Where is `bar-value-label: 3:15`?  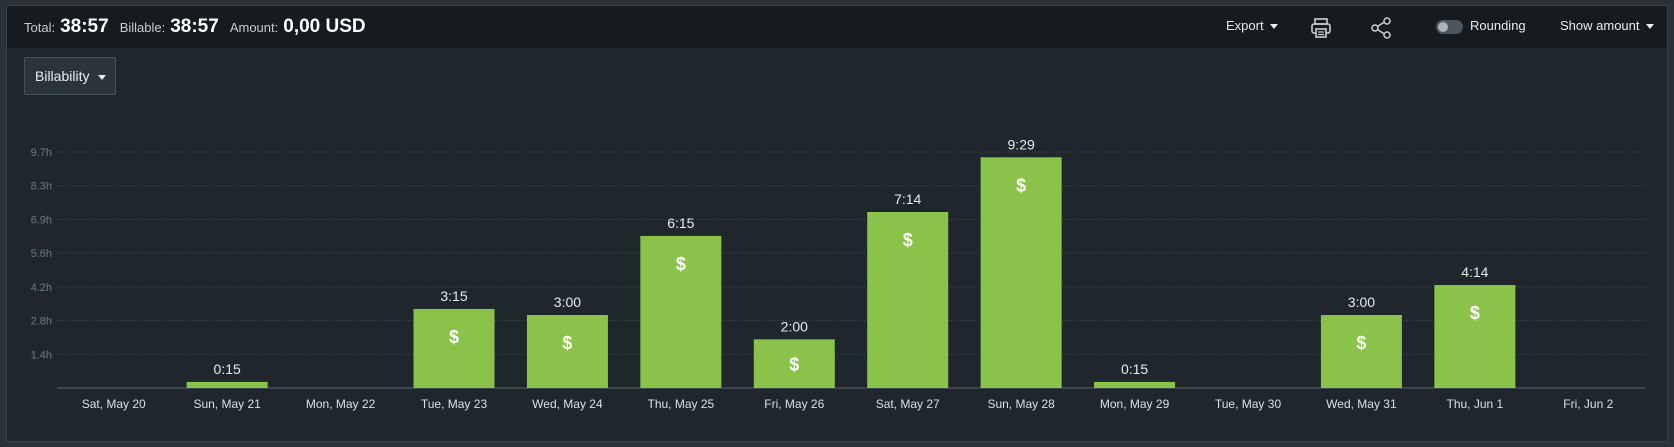 bar-value-label: 3:15 is located at coordinates (453, 296).